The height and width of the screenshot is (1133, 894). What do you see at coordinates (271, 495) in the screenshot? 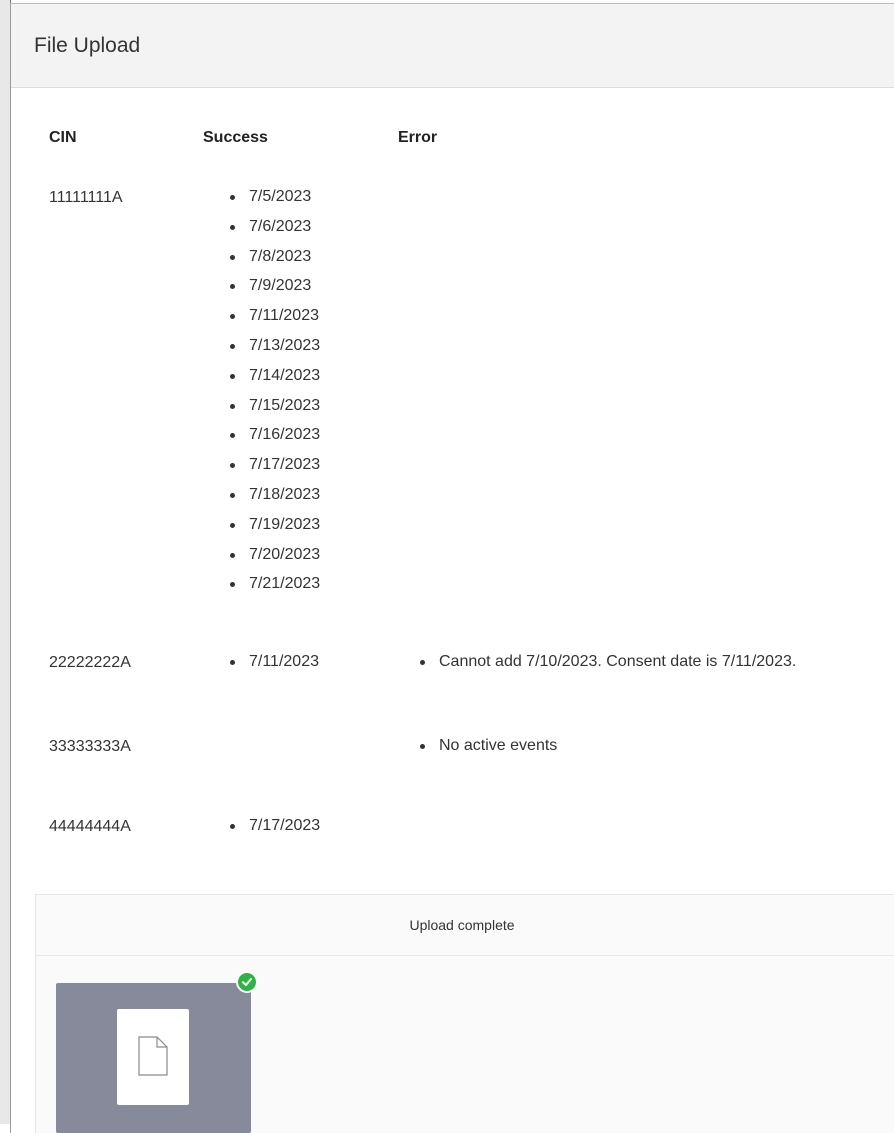
I see `list-item: 7/18/2023` at bounding box center [271, 495].